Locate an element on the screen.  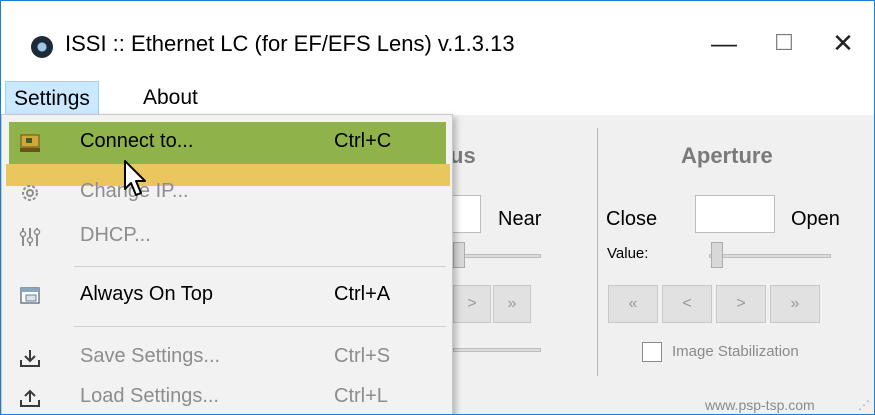
save-icon is located at coordinates (30, 358).